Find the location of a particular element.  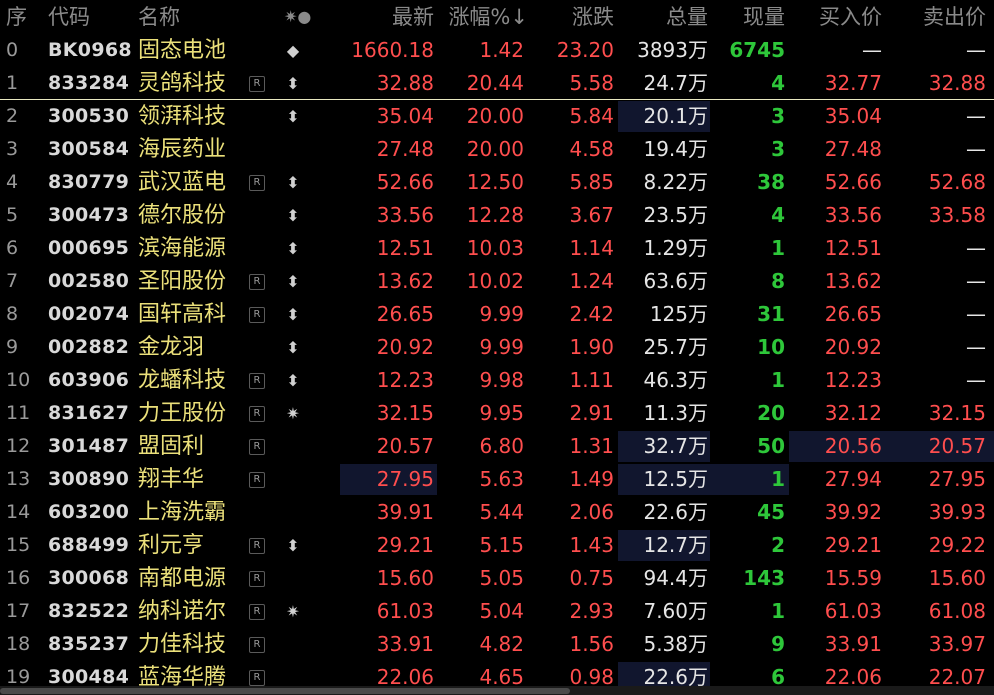

change-amount: 0.75 is located at coordinates (591, 578).